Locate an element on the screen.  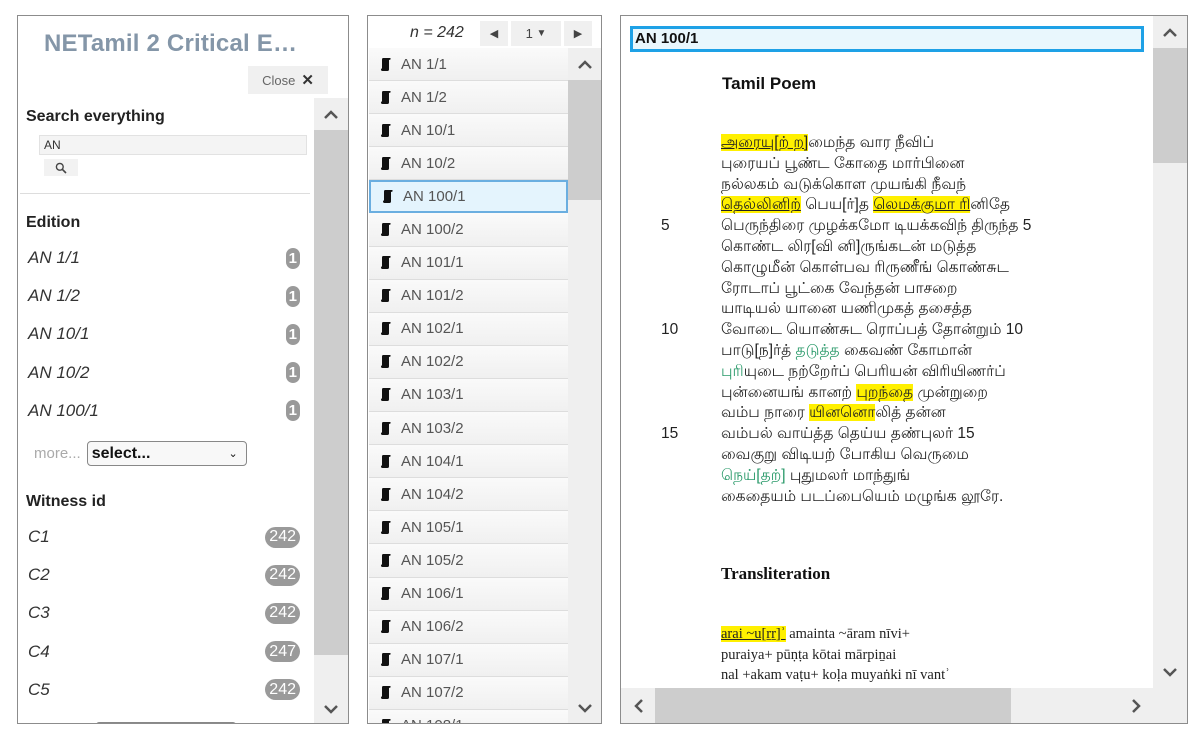
text-segment: வம்ப நாரை is located at coordinates (765, 413).